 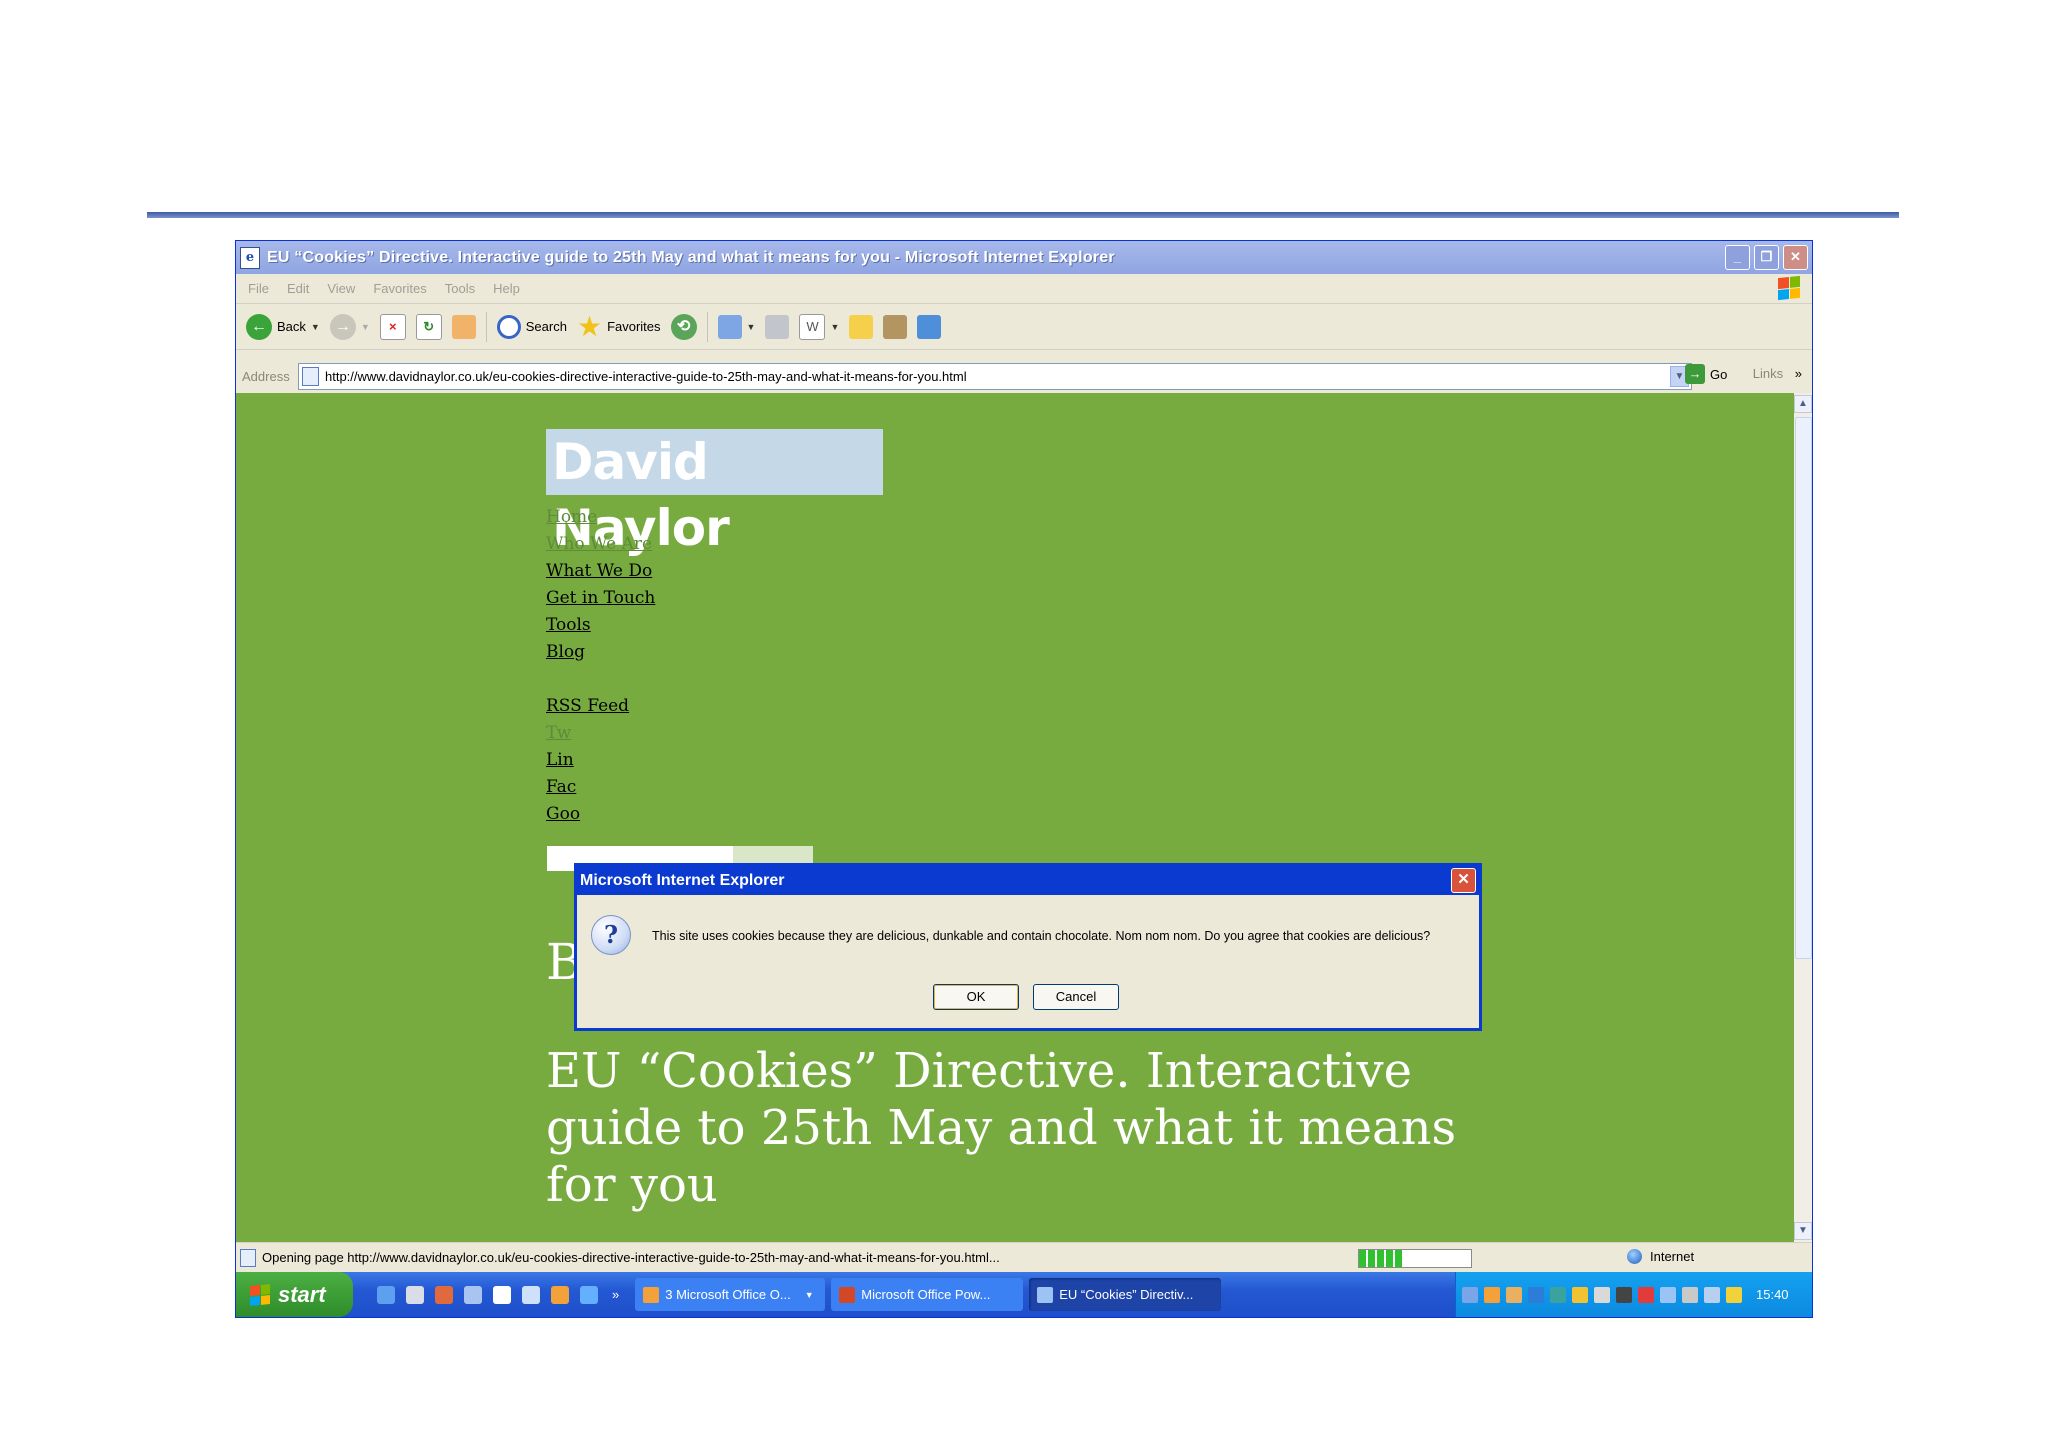 What do you see at coordinates (1024, 289) in the screenshot?
I see `menu-bar: File Edit View Favorites Tools Help` at bounding box center [1024, 289].